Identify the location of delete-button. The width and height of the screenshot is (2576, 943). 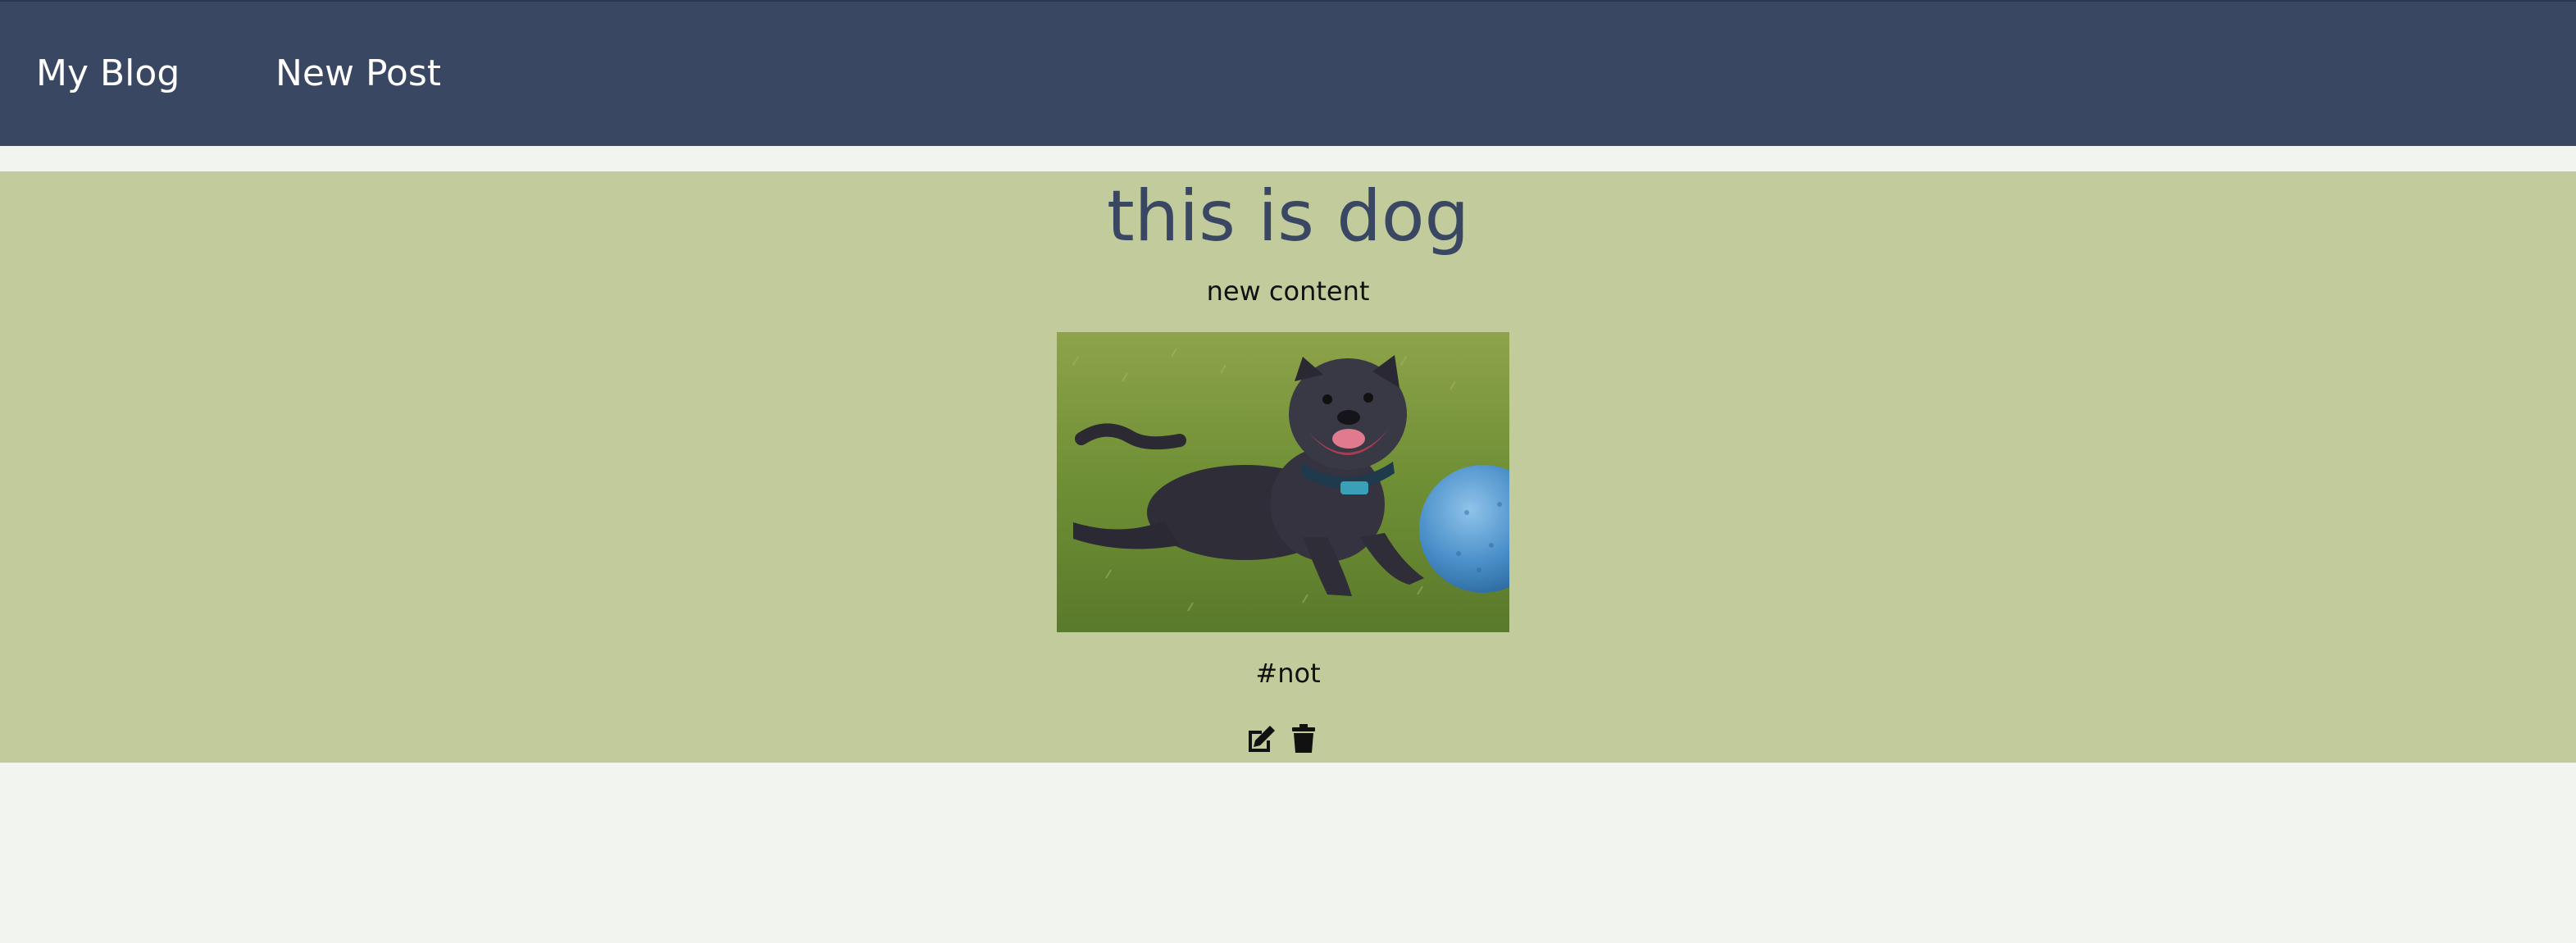
(1303, 738).